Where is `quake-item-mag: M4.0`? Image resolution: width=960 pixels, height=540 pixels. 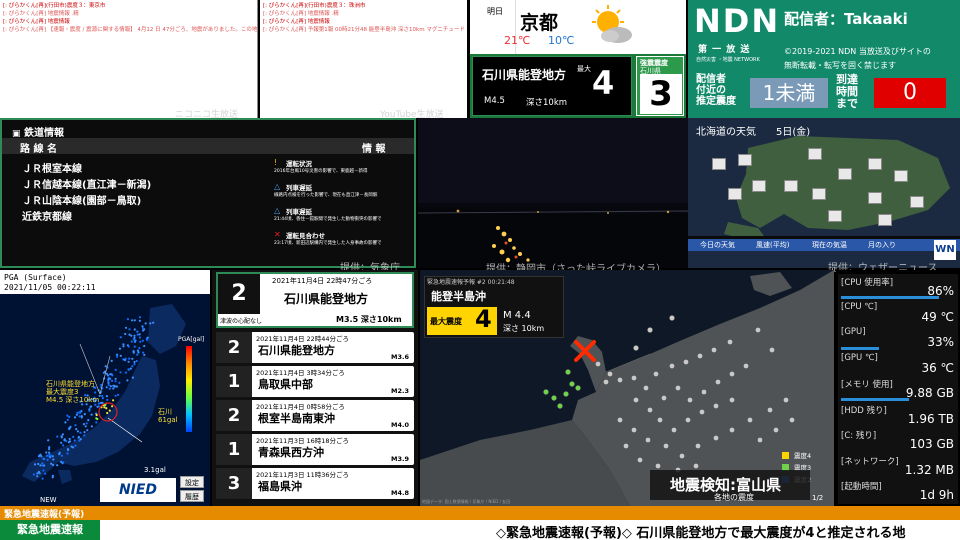
quake-item-mag: M4.0 is located at coordinates (400, 425).